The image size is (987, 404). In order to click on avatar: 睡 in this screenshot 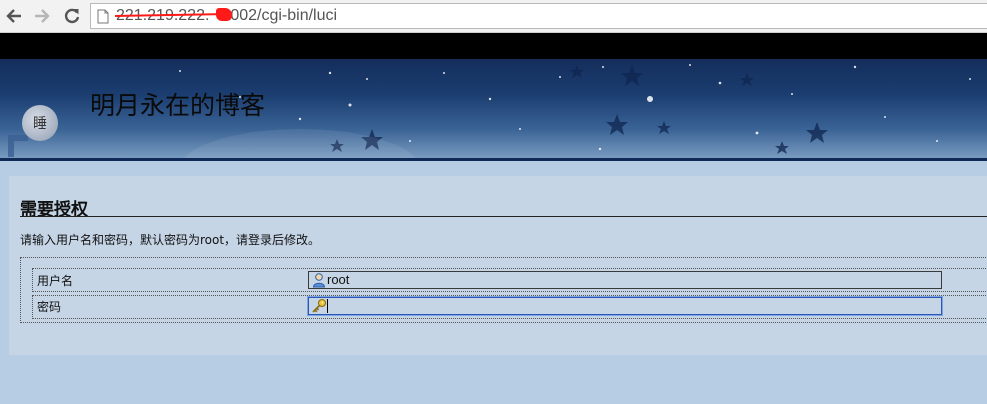, I will do `click(40, 123)`.